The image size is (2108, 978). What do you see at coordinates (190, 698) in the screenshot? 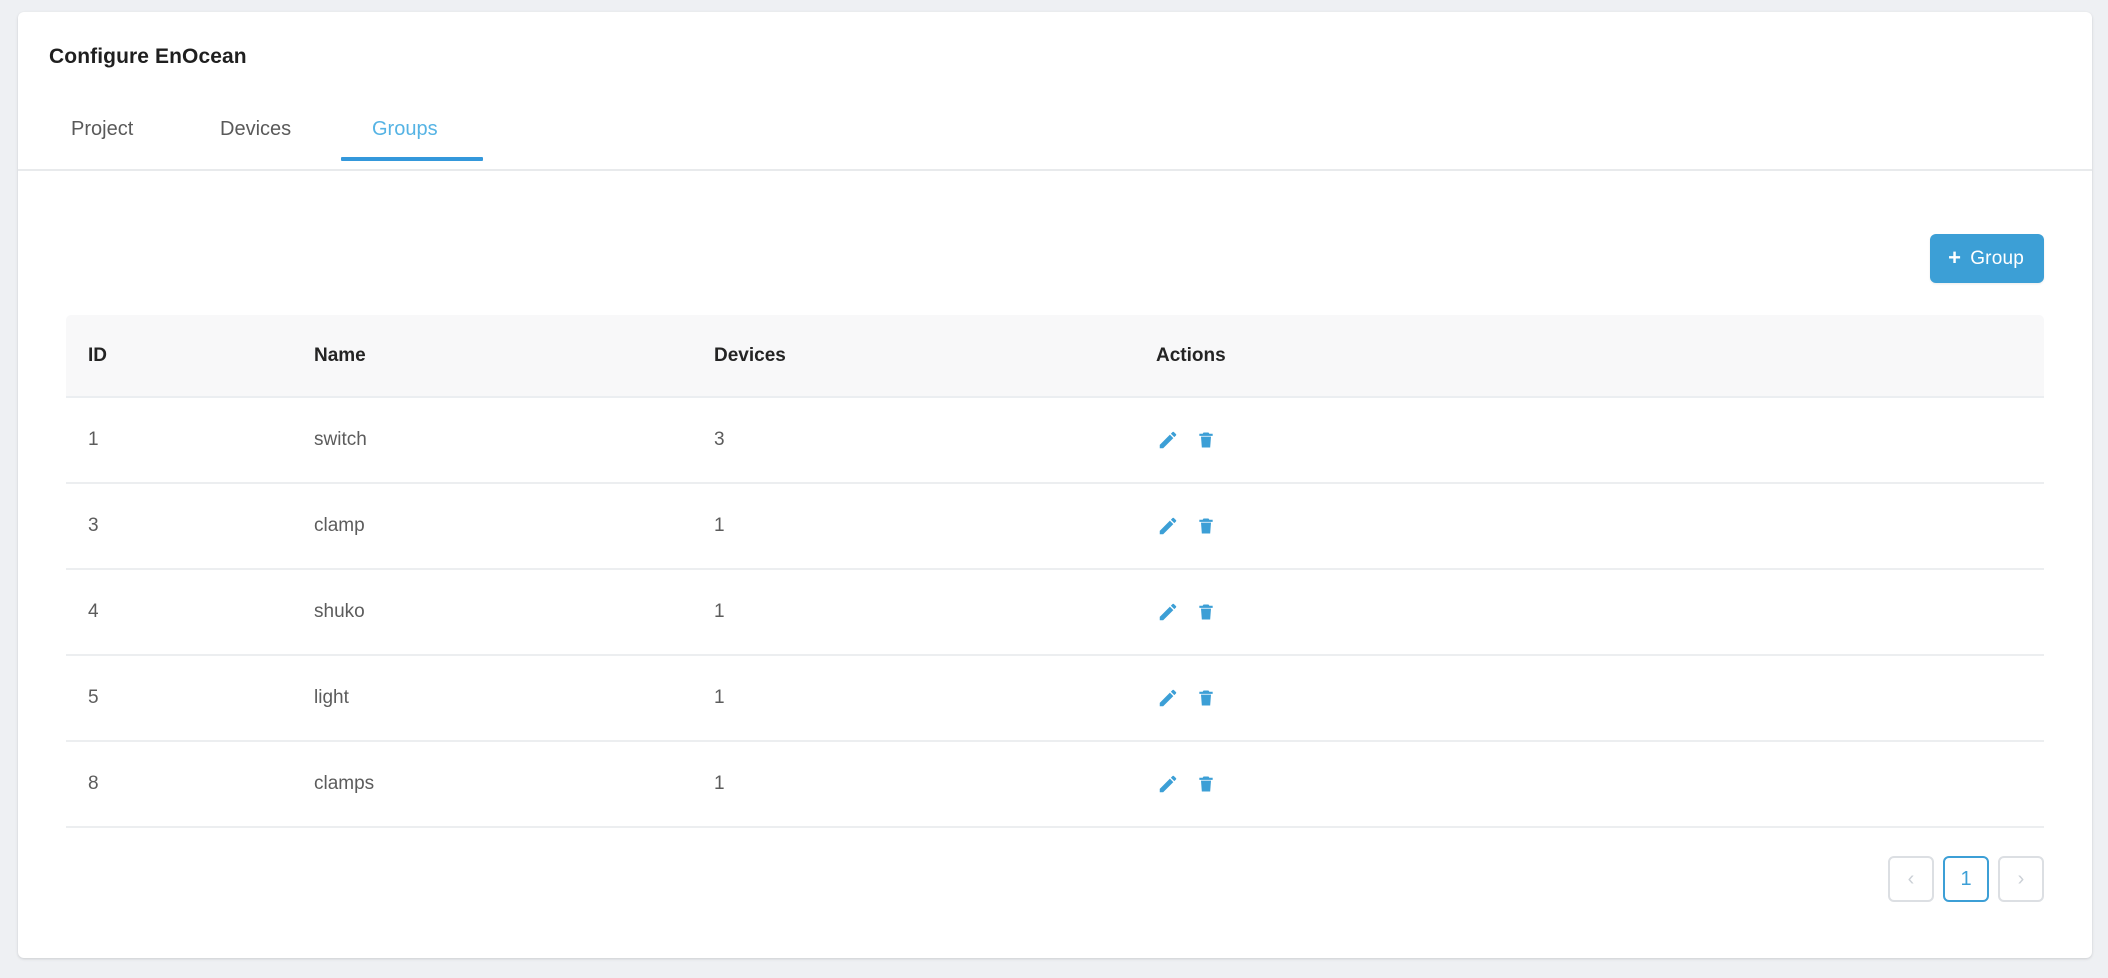
I see `cell-id: 5` at bounding box center [190, 698].